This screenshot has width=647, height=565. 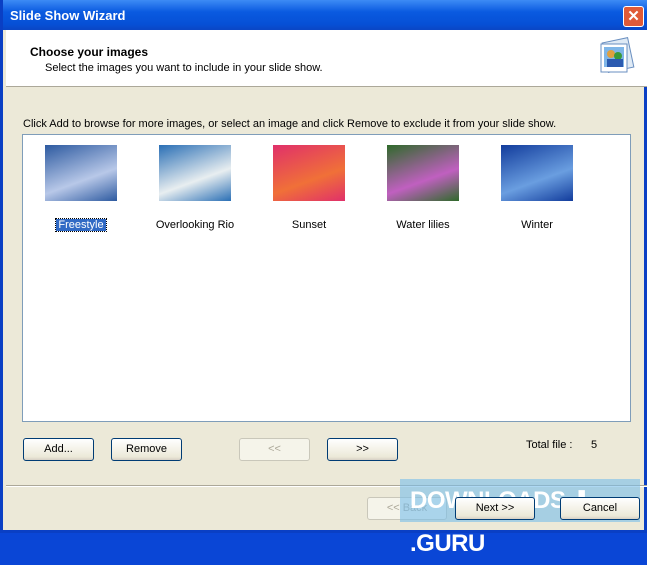 I want to click on image-item: Sunset, so click(x=309, y=188).